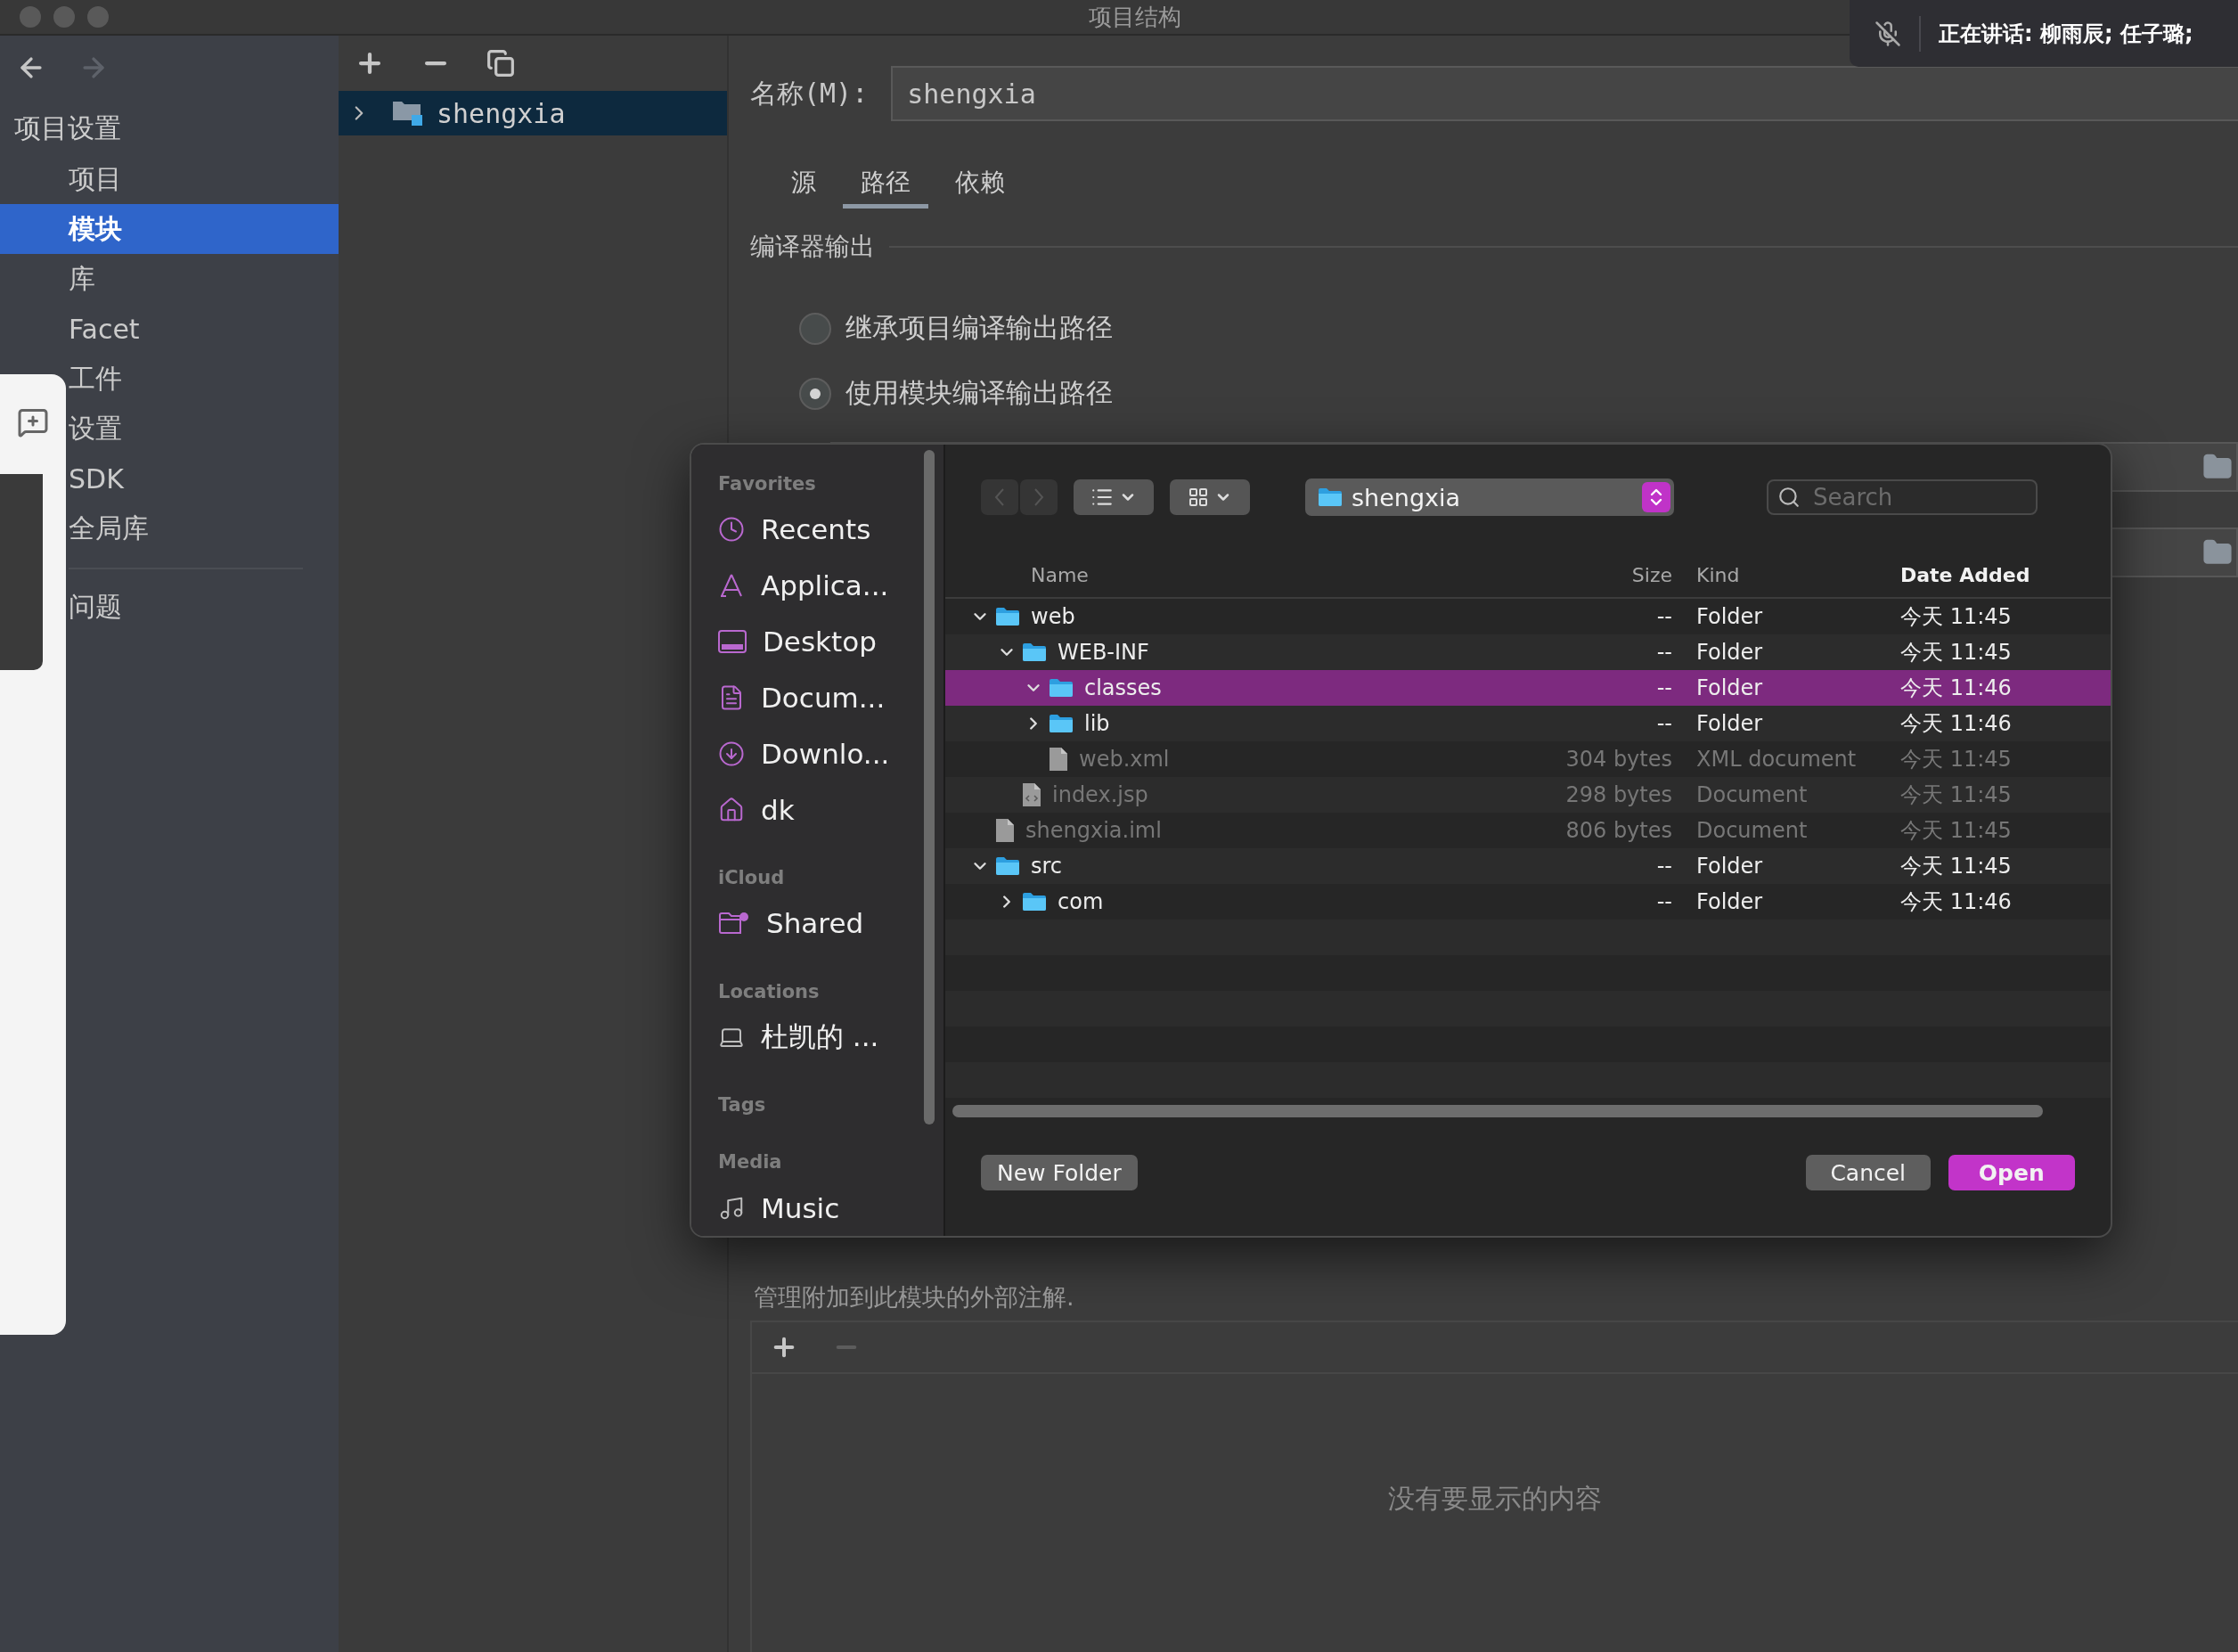  I want to click on module-tree-row: shengxia, so click(533, 113).